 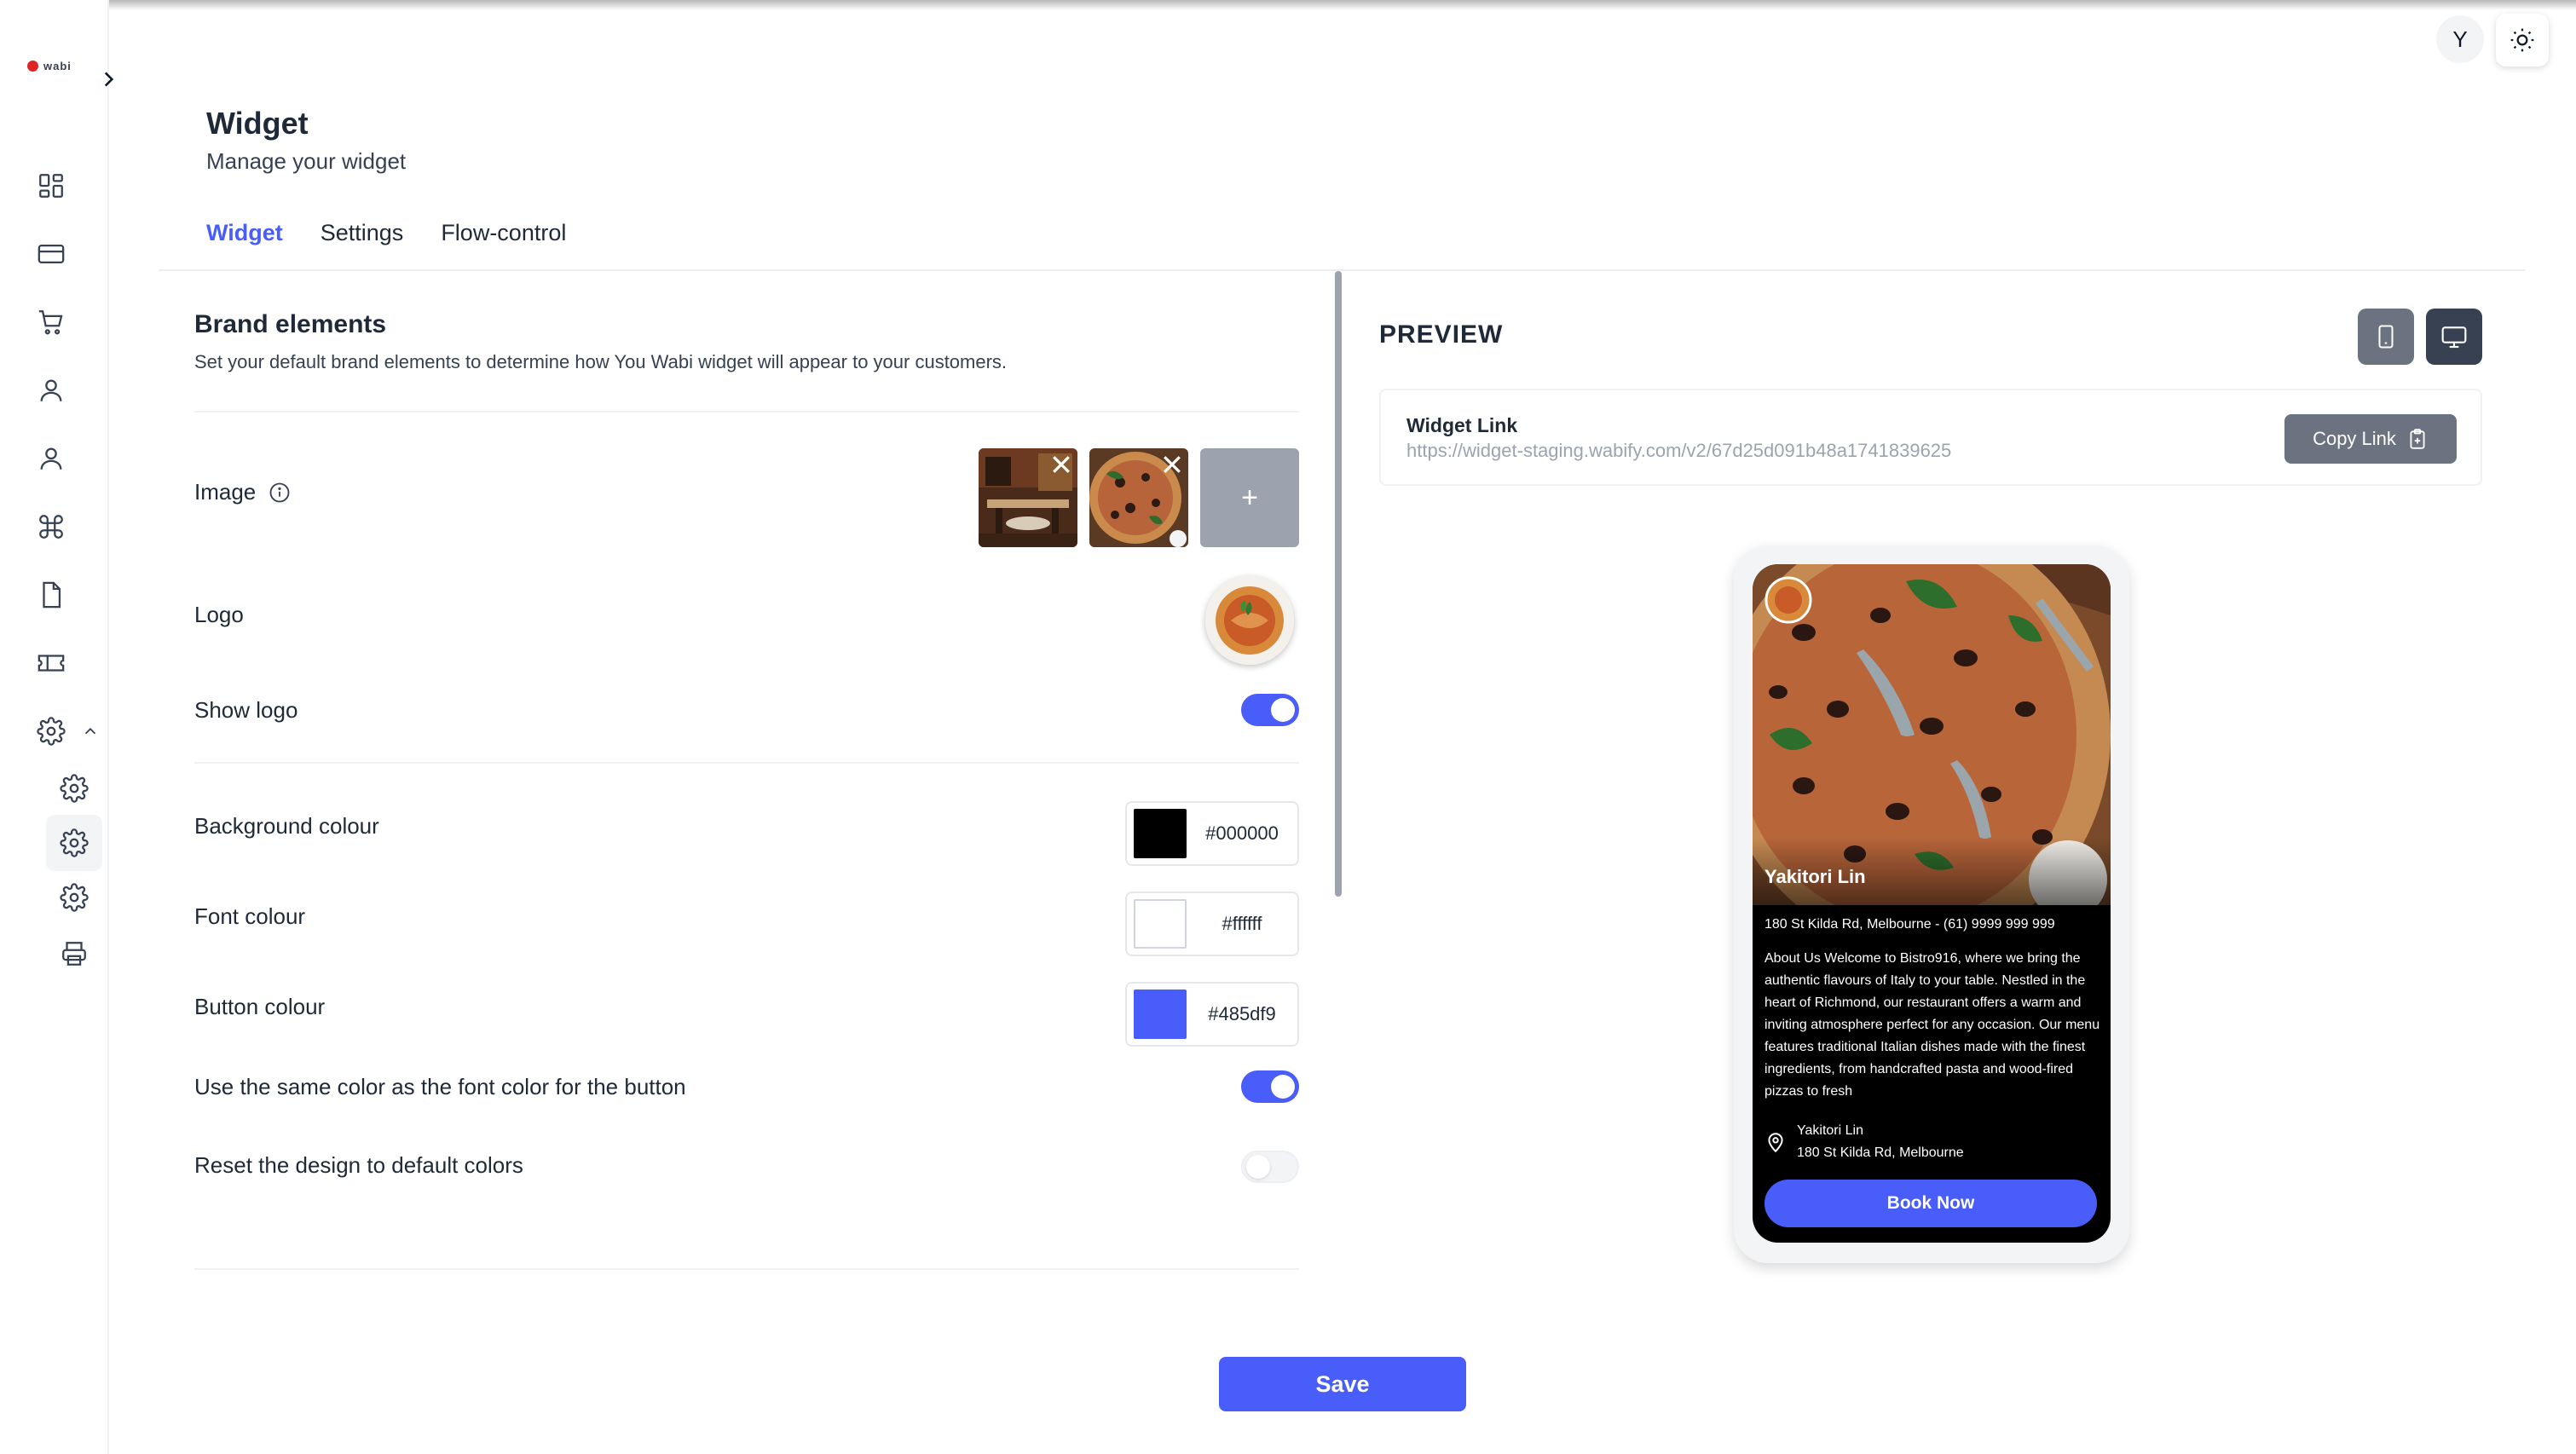 I want to click on font-colour-picker: #ffffff, so click(x=1212, y=923).